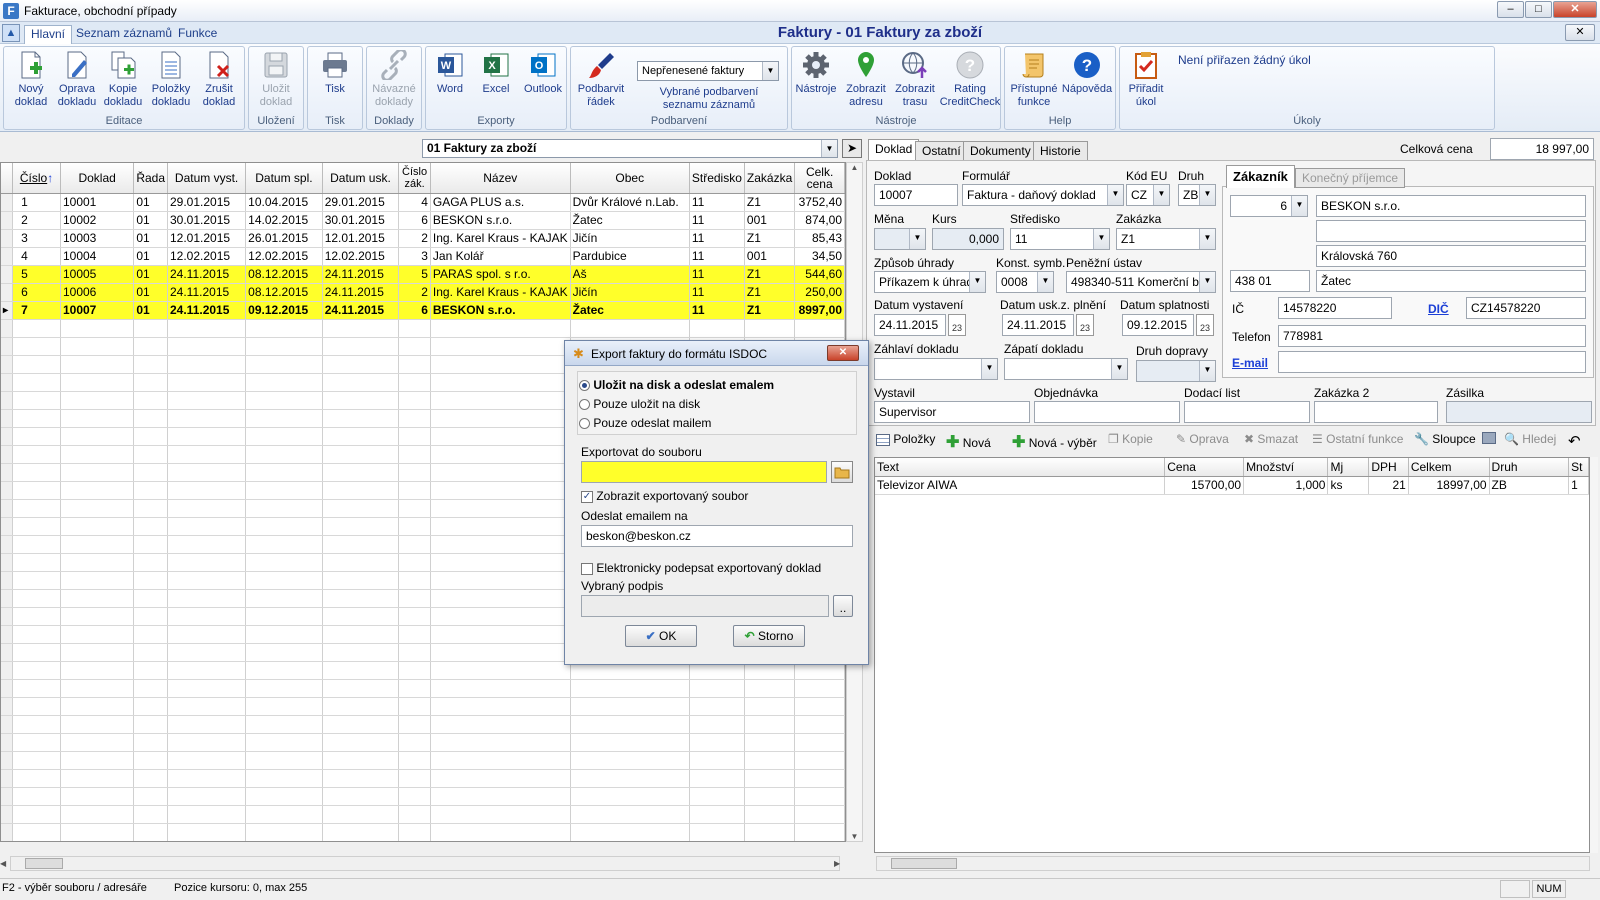  Describe the element at coordinates (1376, 412) in the screenshot. I see `zakazka2-field` at that location.